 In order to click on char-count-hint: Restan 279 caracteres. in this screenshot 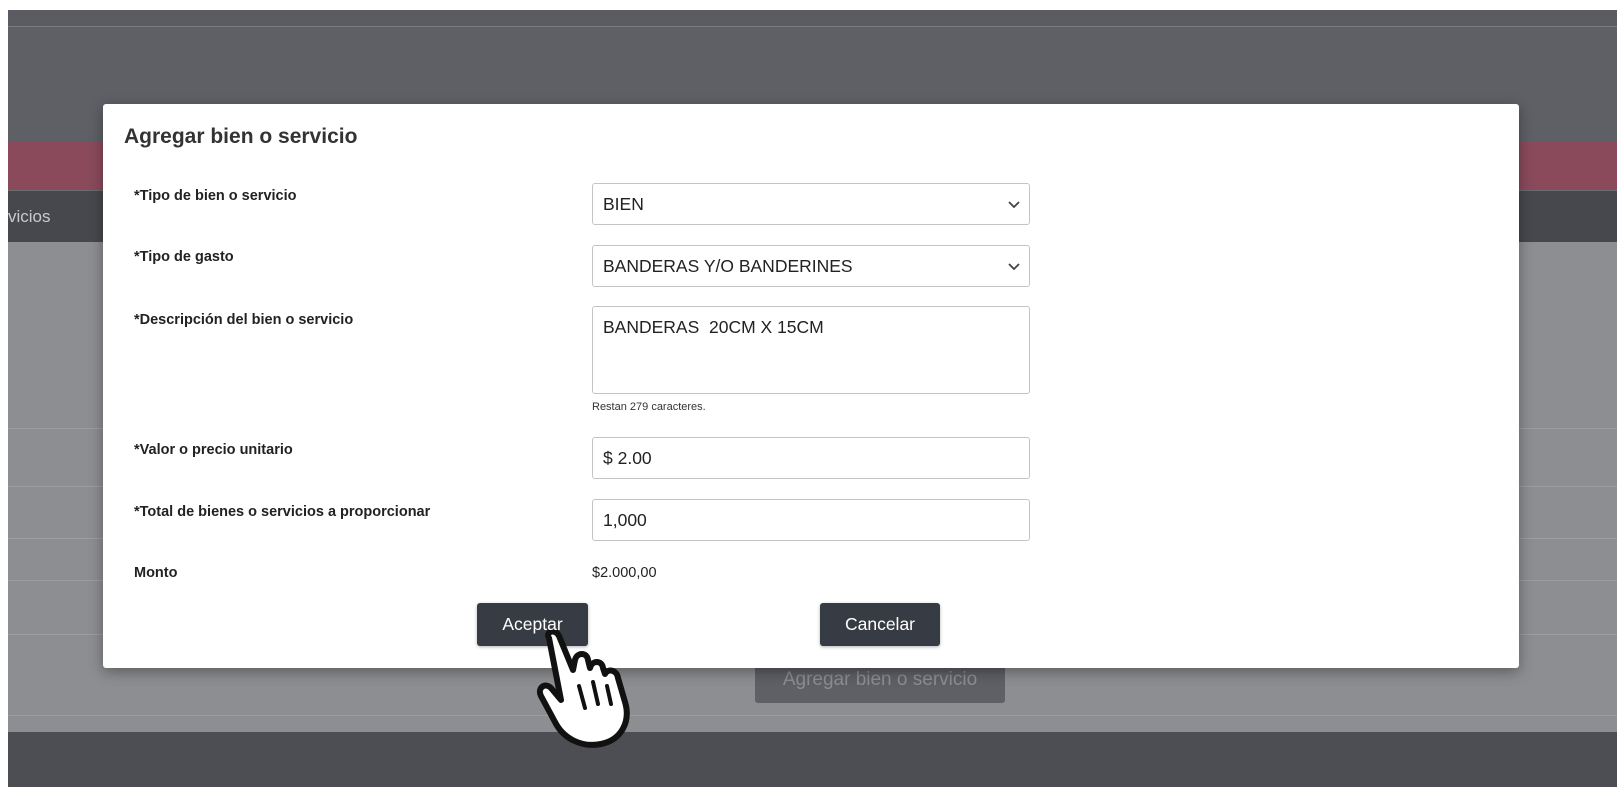, I will do `click(649, 407)`.